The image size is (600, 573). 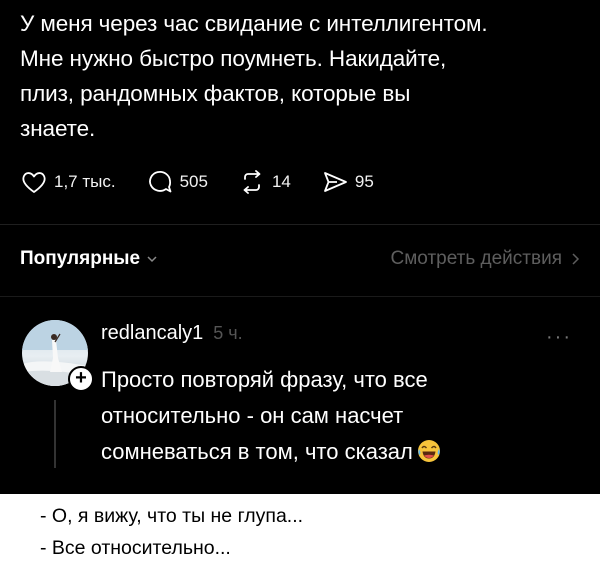 What do you see at coordinates (347, 182) in the screenshot?
I see `share-button: 95` at bounding box center [347, 182].